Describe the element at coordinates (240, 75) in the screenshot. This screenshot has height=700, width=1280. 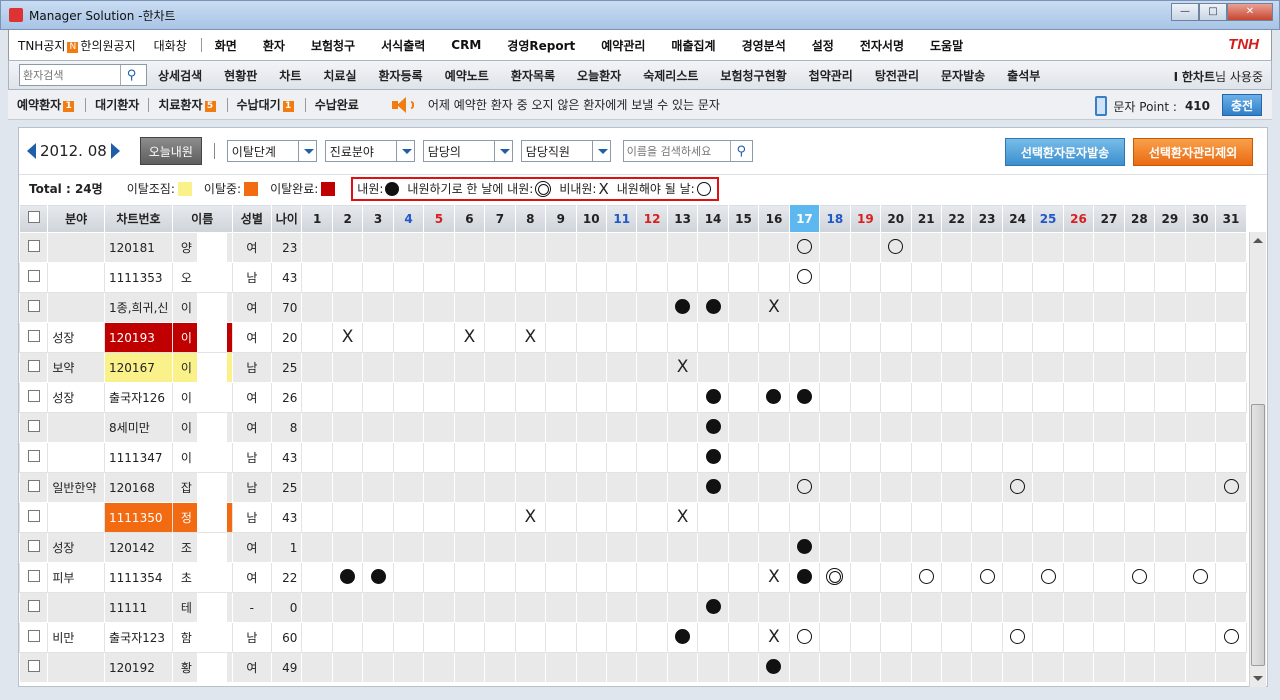
I see `submenu-dashboard: 현황판` at that location.